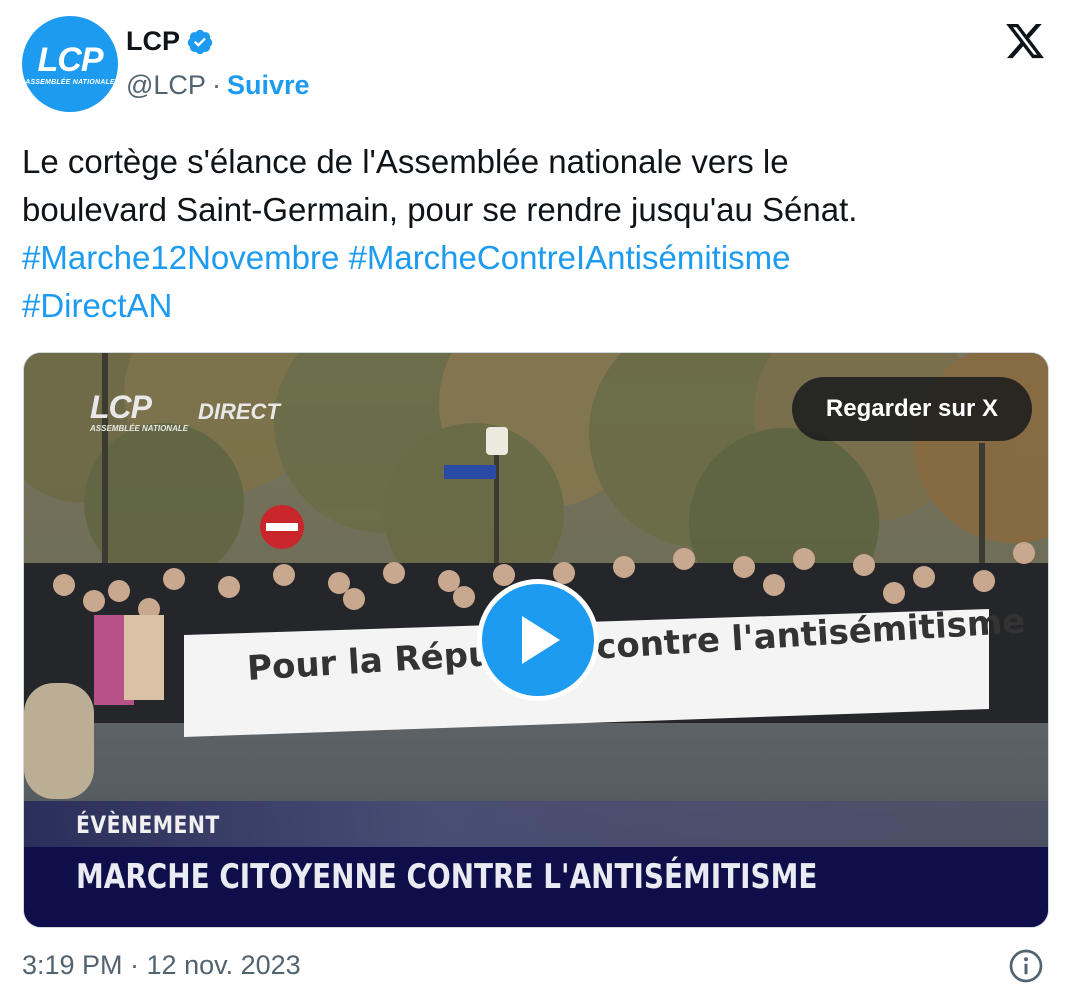  What do you see at coordinates (200, 41) in the screenshot?
I see `verified-badge-icon` at bounding box center [200, 41].